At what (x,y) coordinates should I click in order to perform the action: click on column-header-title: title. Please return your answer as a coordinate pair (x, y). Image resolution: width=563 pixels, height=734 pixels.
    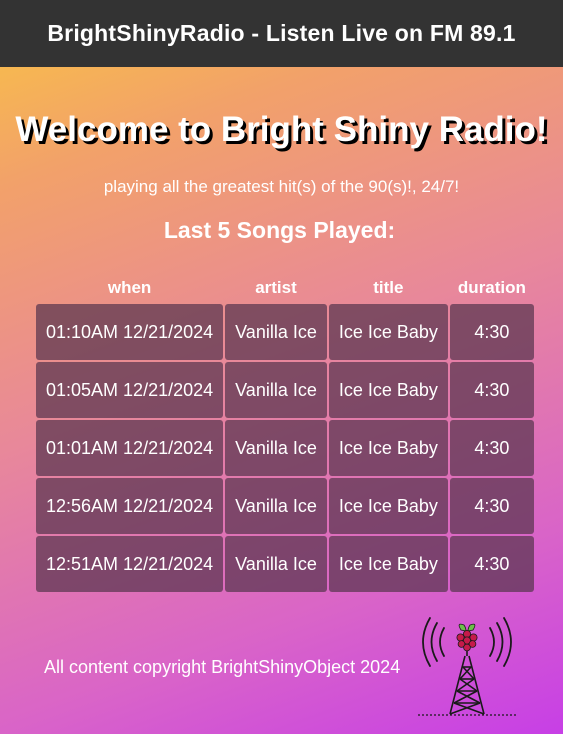
    Looking at the image, I should click on (388, 287).